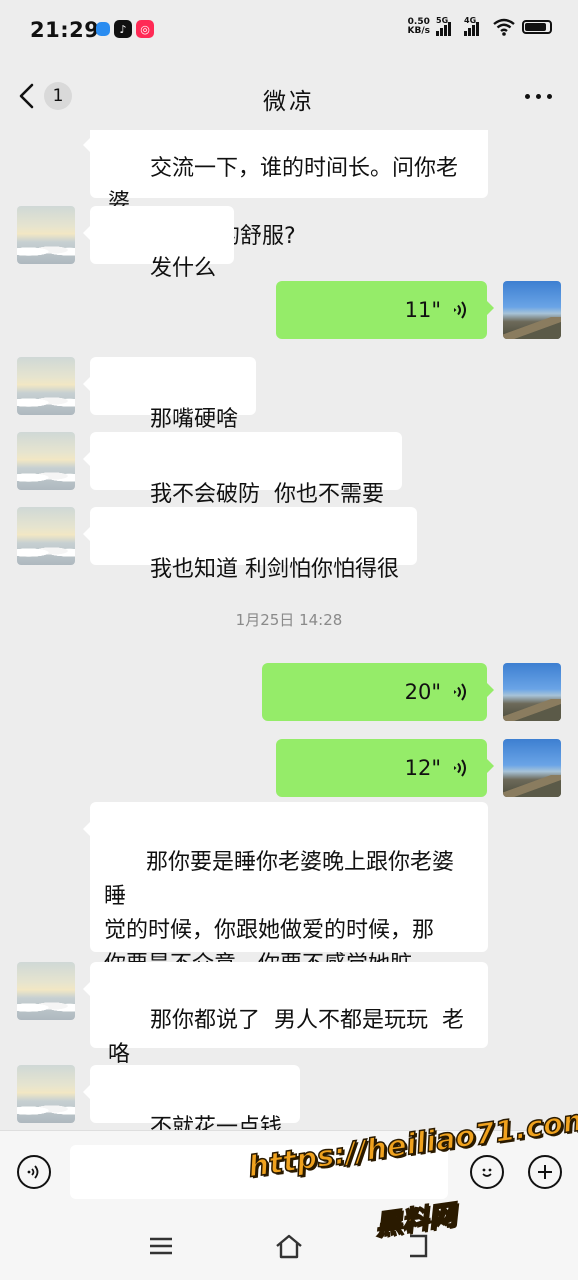  Describe the element at coordinates (504, 27) in the screenshot. I see `wifi-icon` at that location.